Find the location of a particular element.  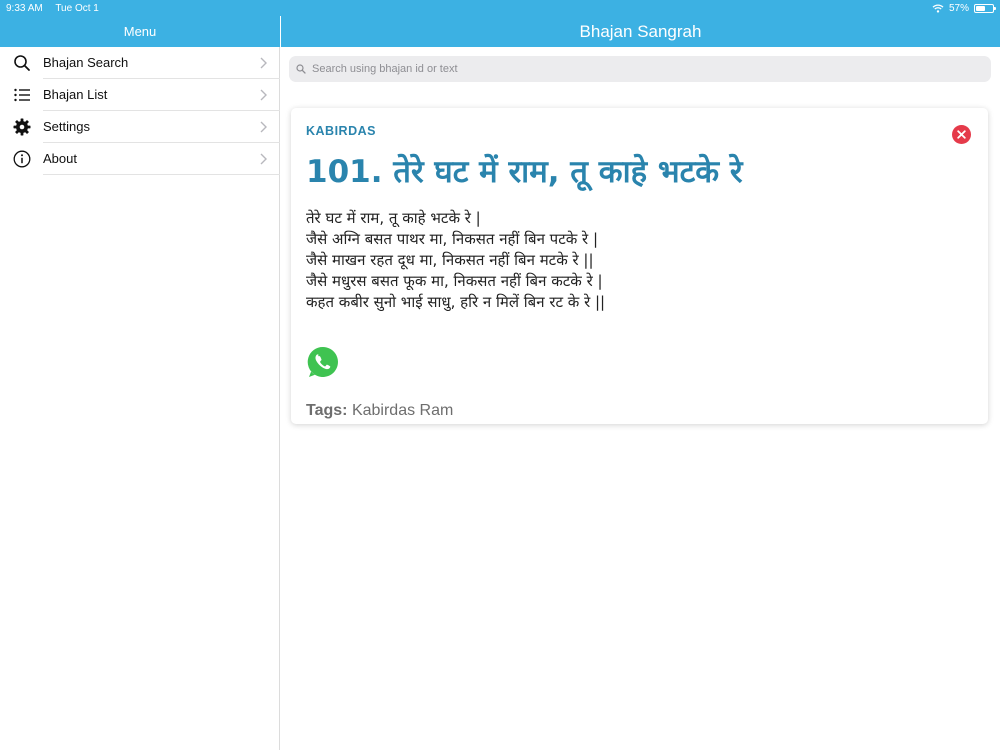

battery-percent: 57% is located at coordinates (958, 8).